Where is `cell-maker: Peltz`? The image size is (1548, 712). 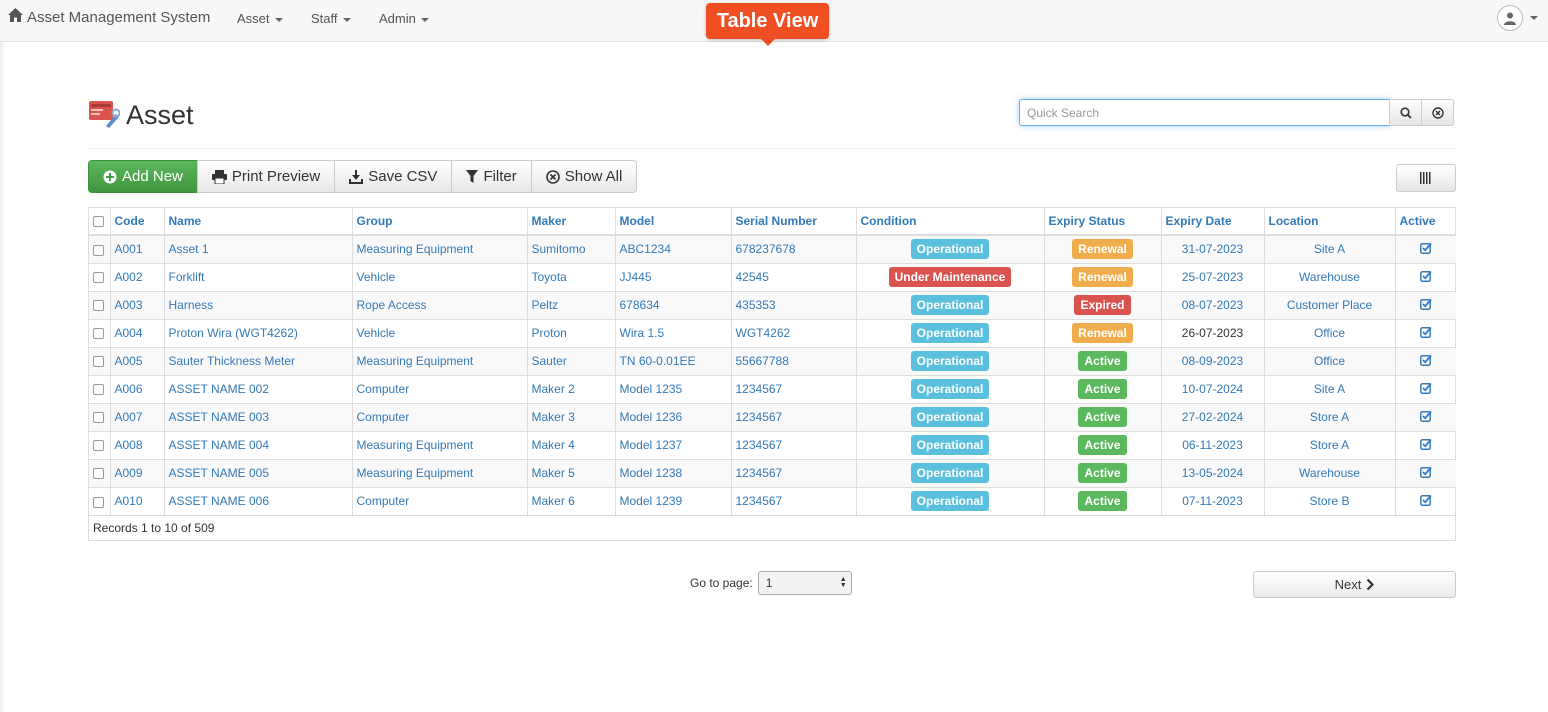 cell-maker: Peltz is located at coordinates (570, 305).